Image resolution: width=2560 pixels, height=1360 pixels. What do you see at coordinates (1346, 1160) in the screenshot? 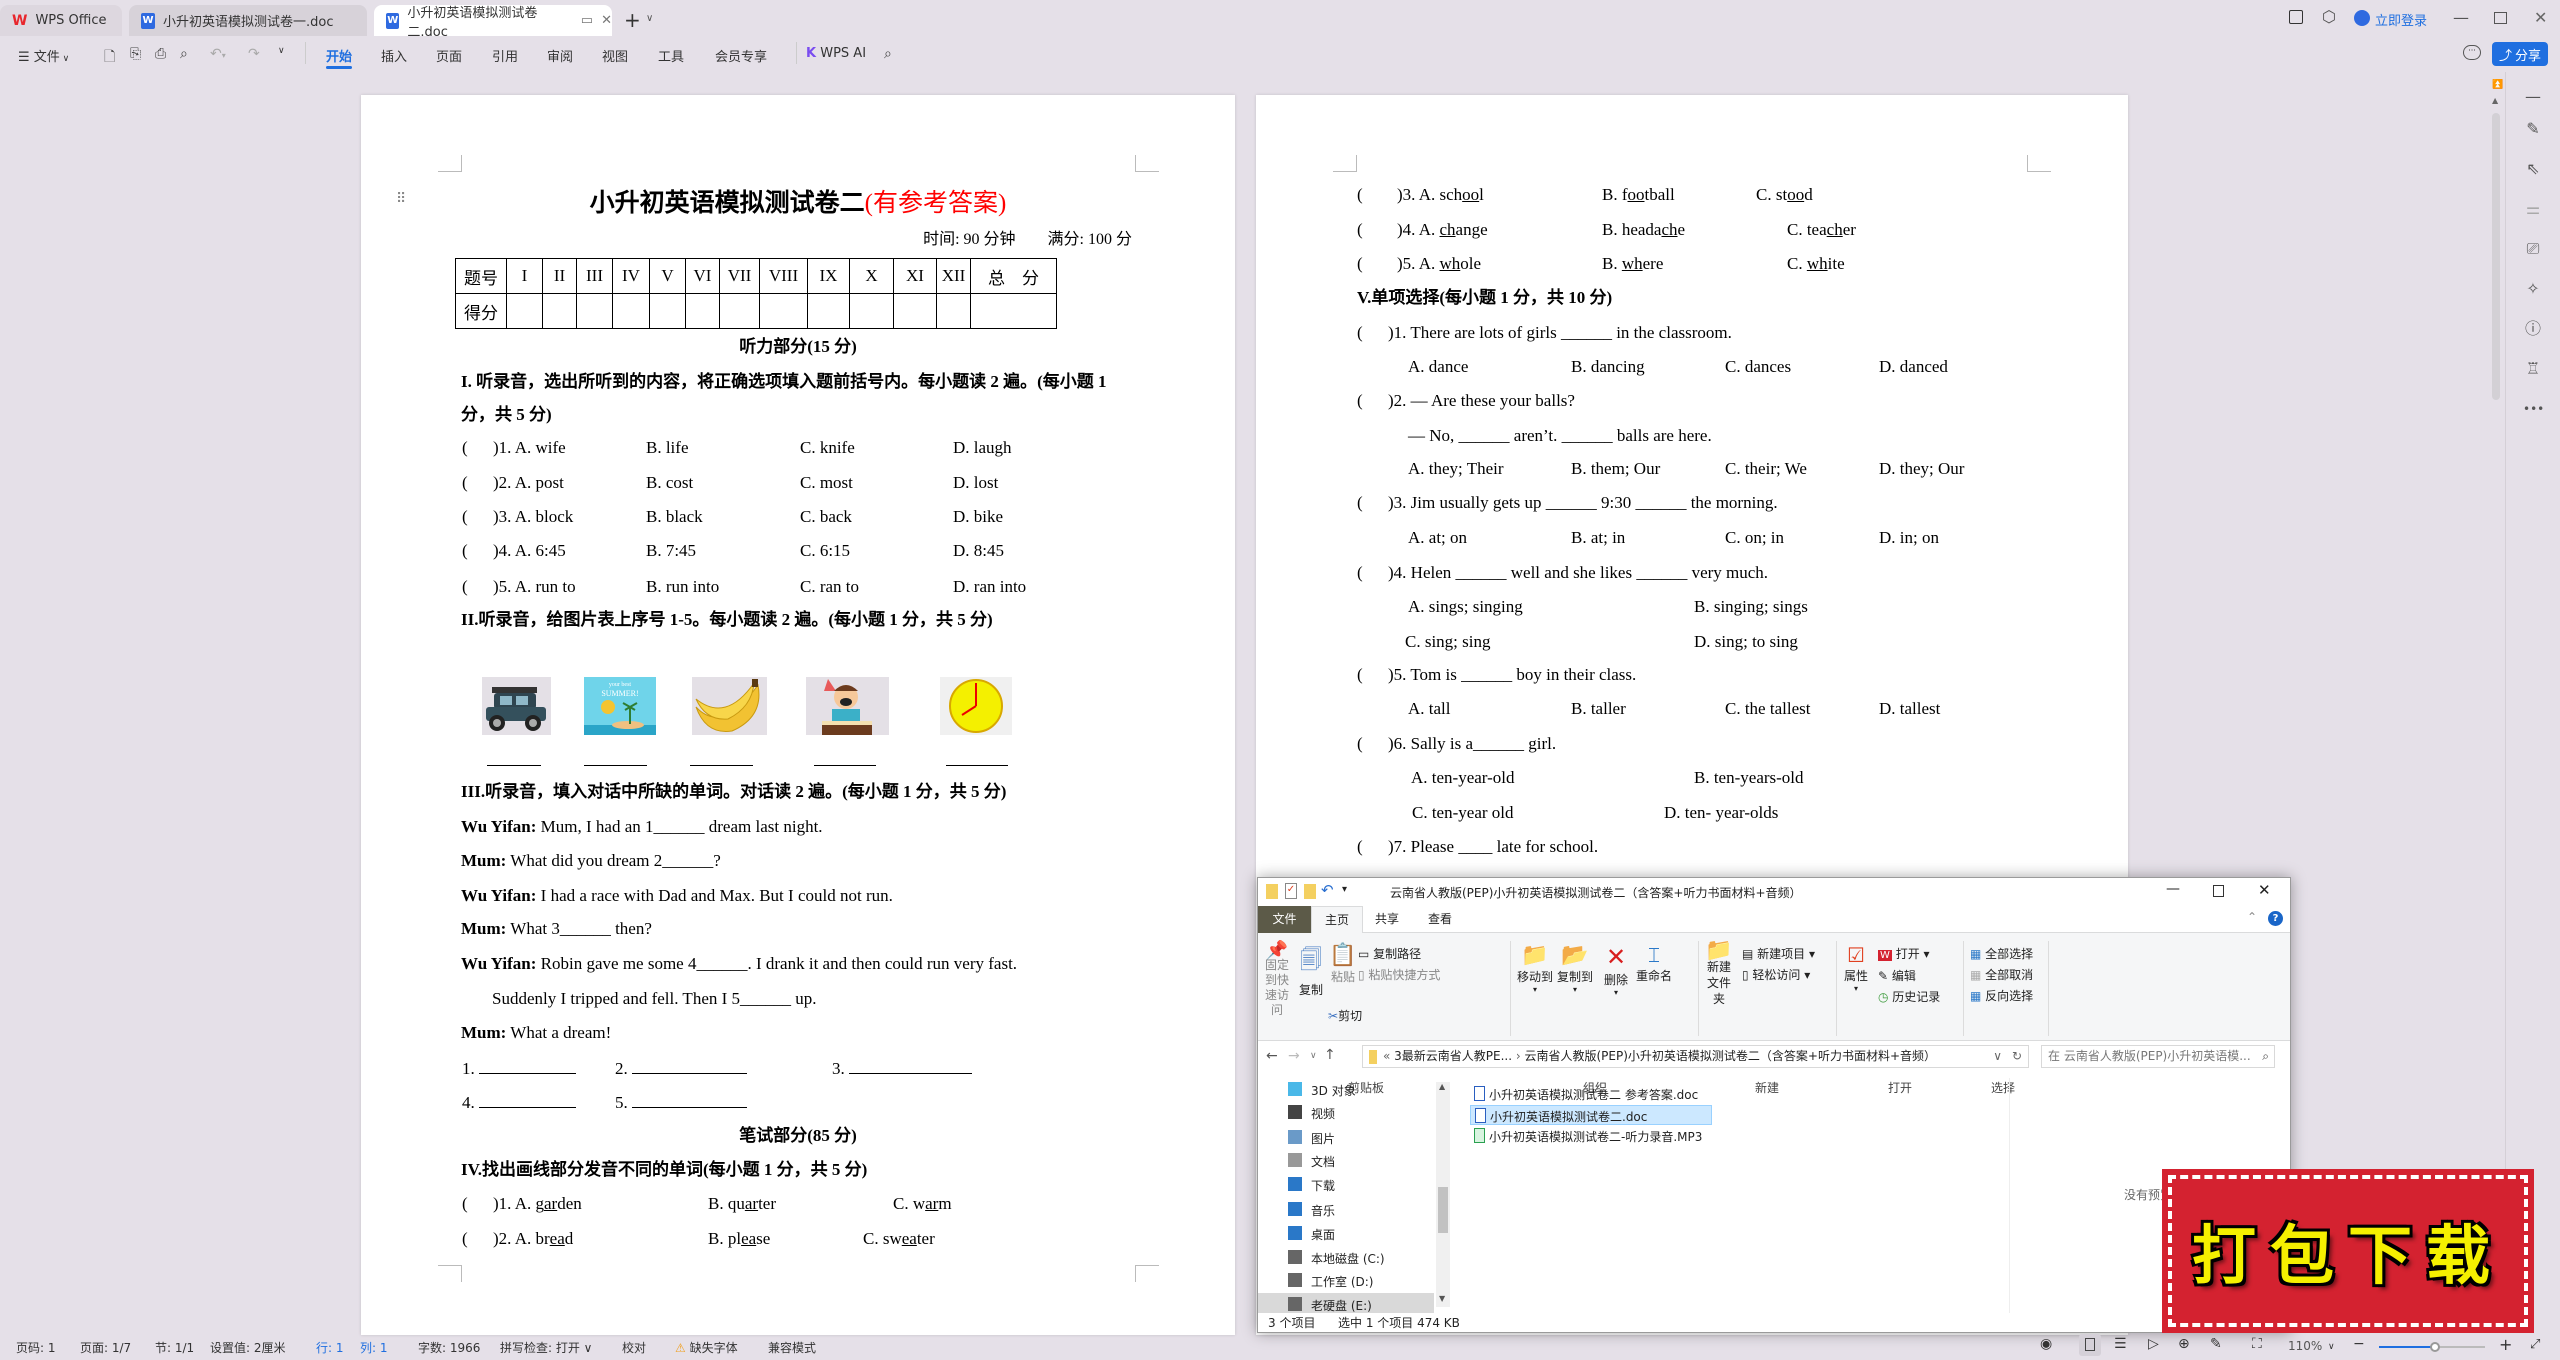
I see `nav-item: 文档` at bounding box center [1346, 1160].